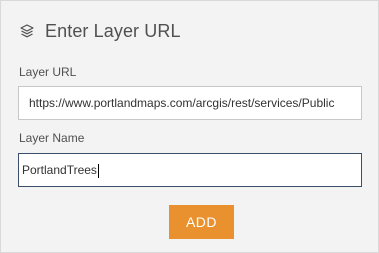 The height and width of the screenshot is (253, 379). What do you see at coordinates (27, 31) in the screenshot?
I see `layers-icon` at bounding box center [27, 31].